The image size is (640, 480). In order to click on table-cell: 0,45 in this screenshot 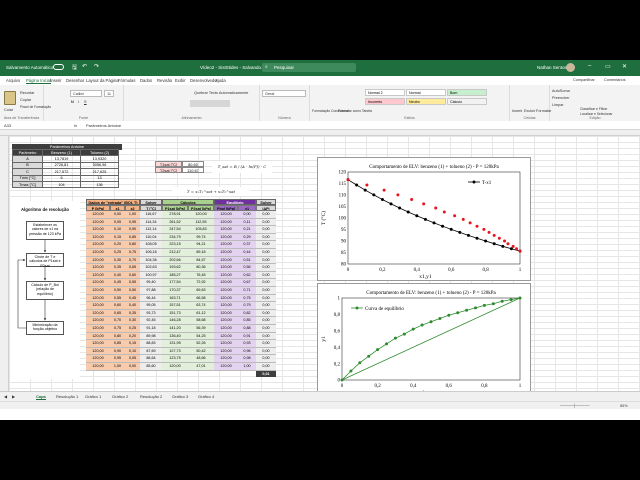, I will do `click(117, 283)`.